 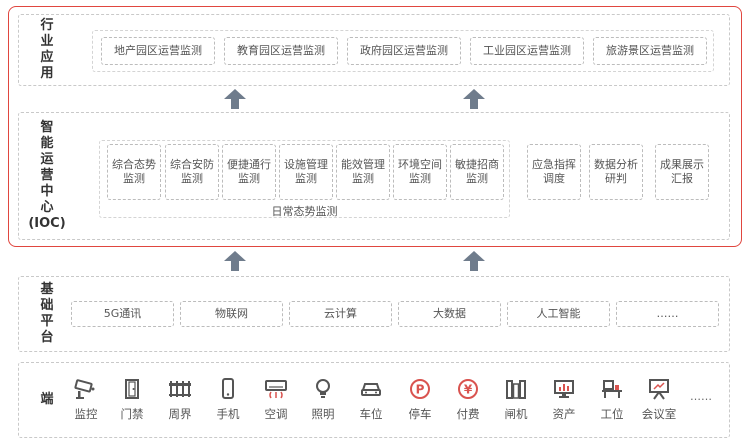 I want to click on ioc-item-emergency: 应急指挥 调度, so click(x=554, y=172).